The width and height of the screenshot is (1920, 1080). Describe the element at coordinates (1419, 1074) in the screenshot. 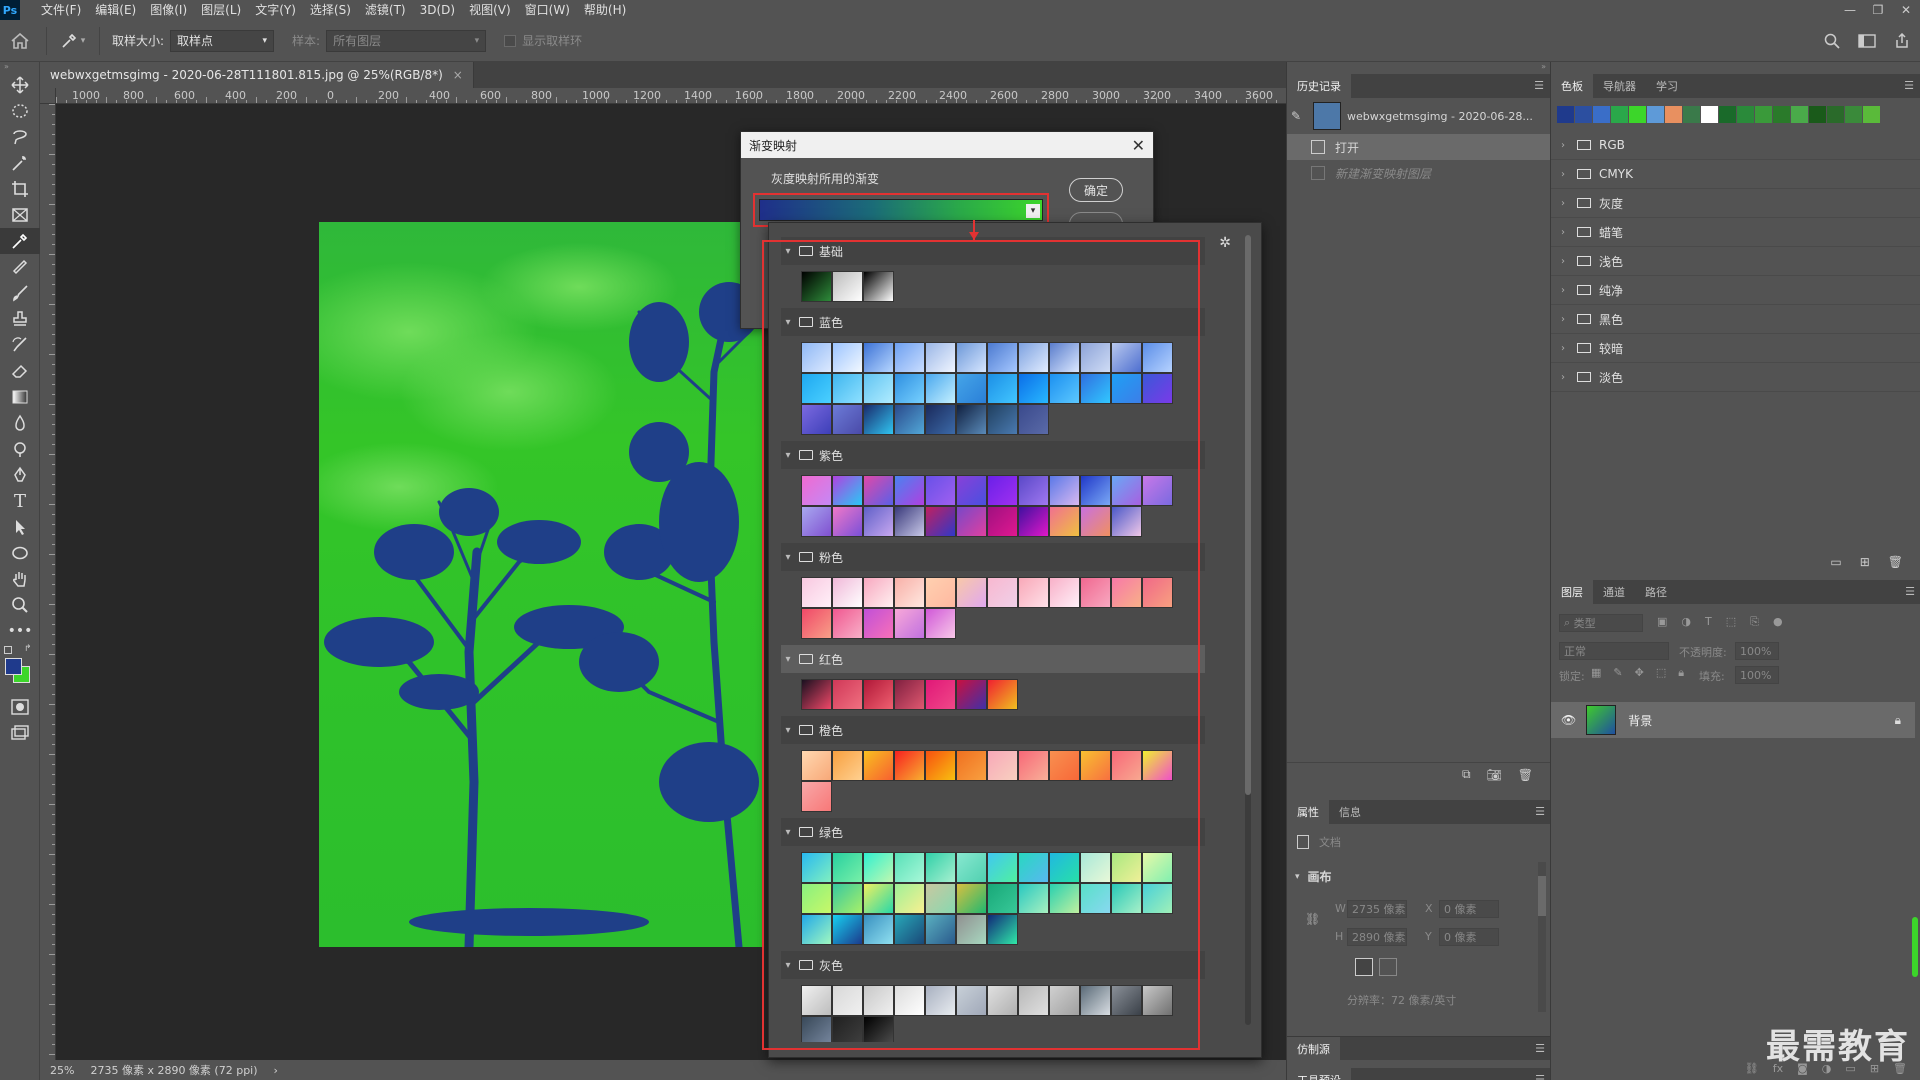

I see `tool-presets-panel: 工具预设 ☰` at that location.